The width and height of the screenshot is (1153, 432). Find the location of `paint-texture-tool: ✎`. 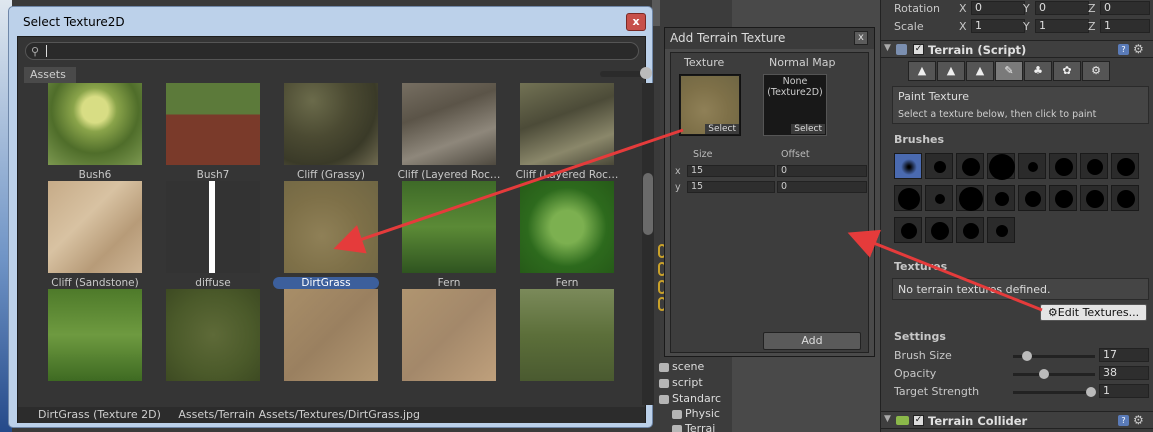

paint-texture-tool: ✎ is located at coordinates (1009, 71).